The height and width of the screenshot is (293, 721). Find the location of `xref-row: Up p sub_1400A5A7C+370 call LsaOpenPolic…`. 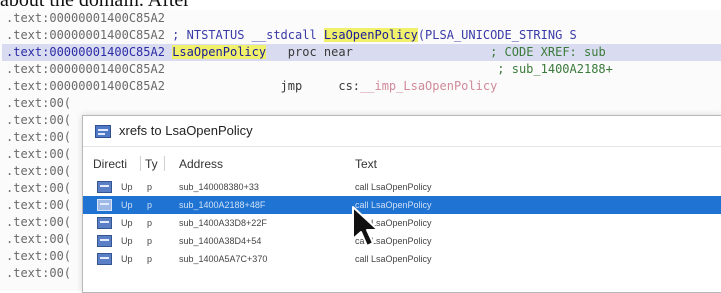

xref-row: Up p sub_1400A5A7C+370 call LsaOpenPolic… is located at coordinates (402, 259).